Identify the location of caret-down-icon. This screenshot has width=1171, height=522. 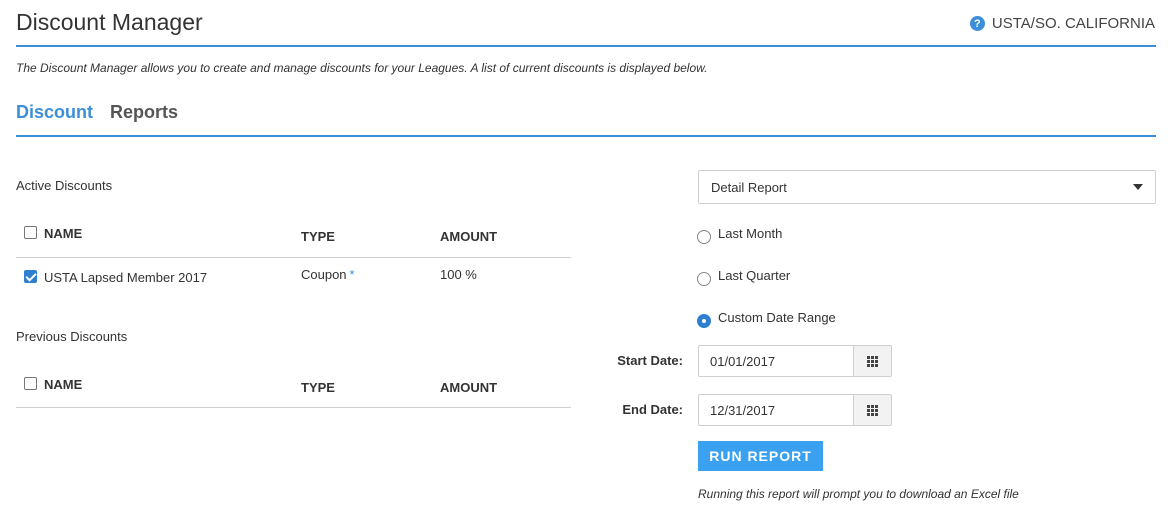
(1138, 187).